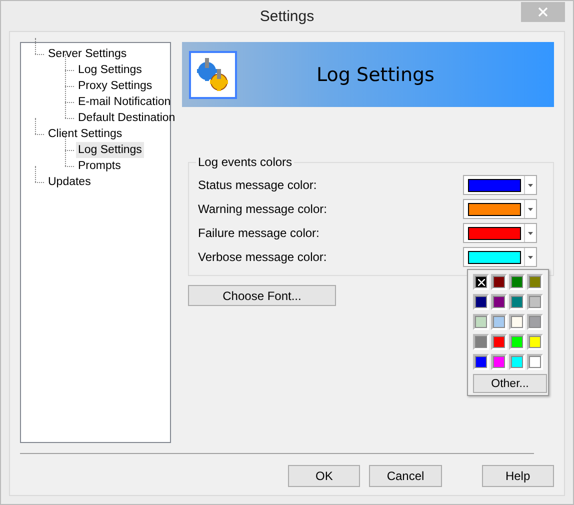 This screenshot has width=574, height=505. Describe the element at coordinates (263, 209) in the screenshot. I see `color-label: Warning message color:` at that location.